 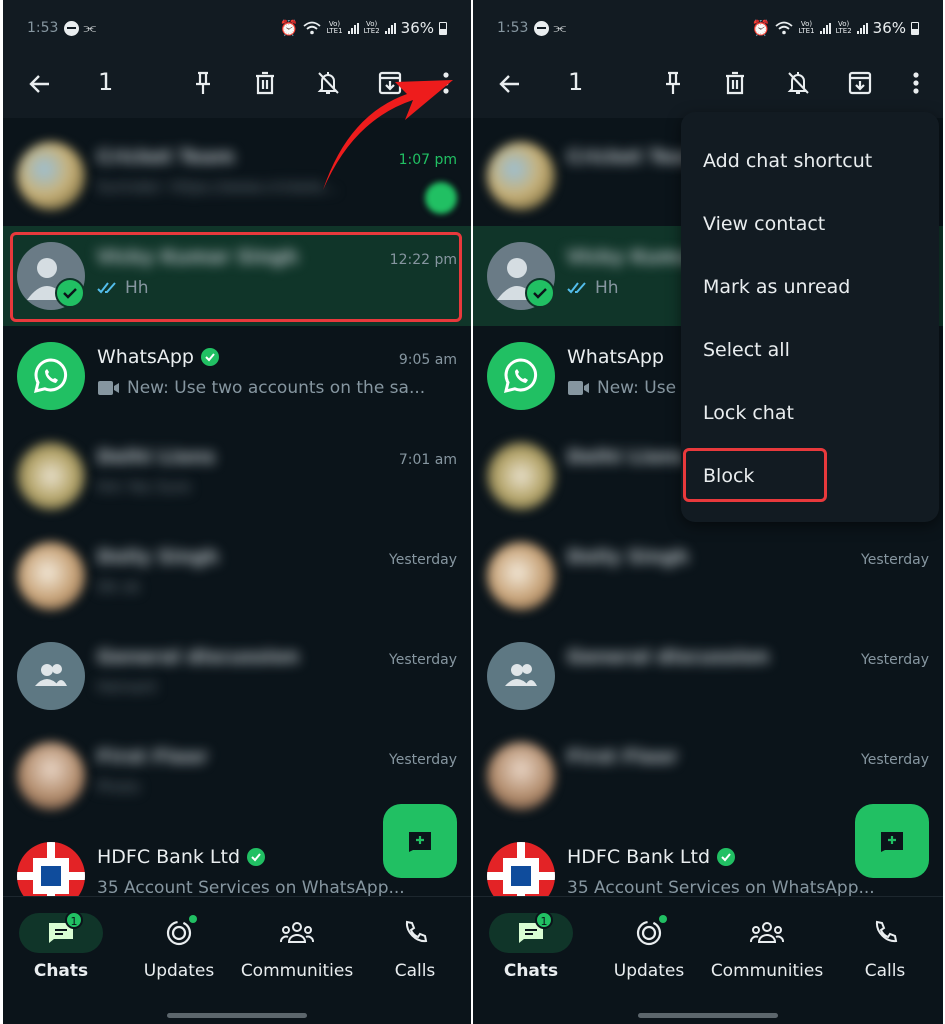 I want to click on chat-preview: Hm Yes Sure, so click(x=144, y=487).